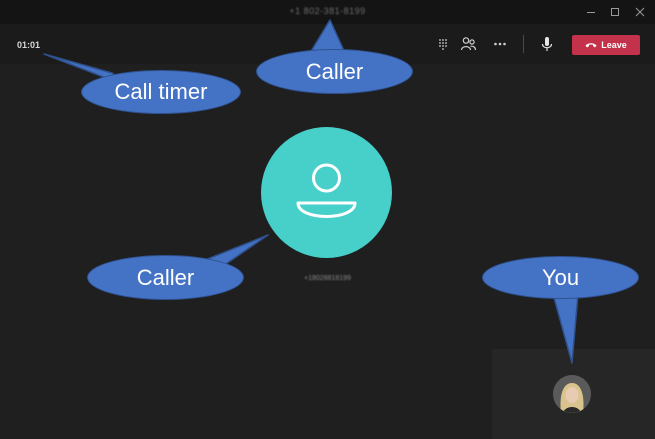 This screenshot has width=655, height=439. I want to click on maximize-icon, so click(615, 12).